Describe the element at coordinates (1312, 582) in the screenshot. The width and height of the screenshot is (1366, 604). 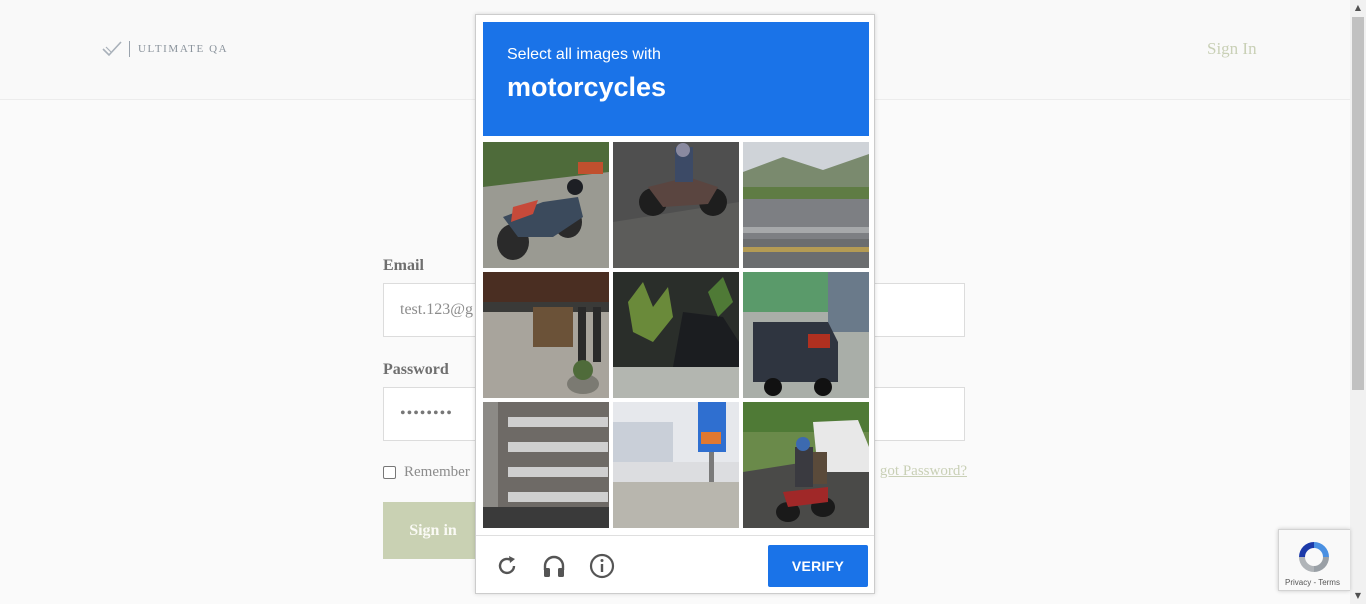
I see `recaptcha-badge-links: Privacy - Terms` at that location.